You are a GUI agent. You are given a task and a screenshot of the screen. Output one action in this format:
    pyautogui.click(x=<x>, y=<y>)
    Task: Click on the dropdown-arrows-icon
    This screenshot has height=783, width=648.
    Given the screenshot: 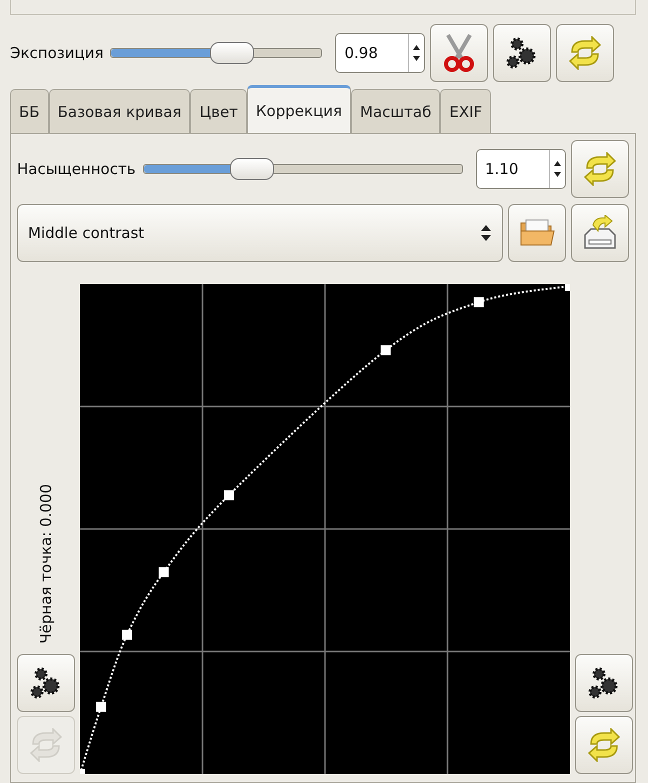 What is the action you would take?
    pyautogui.click(x=486, y=233)
    